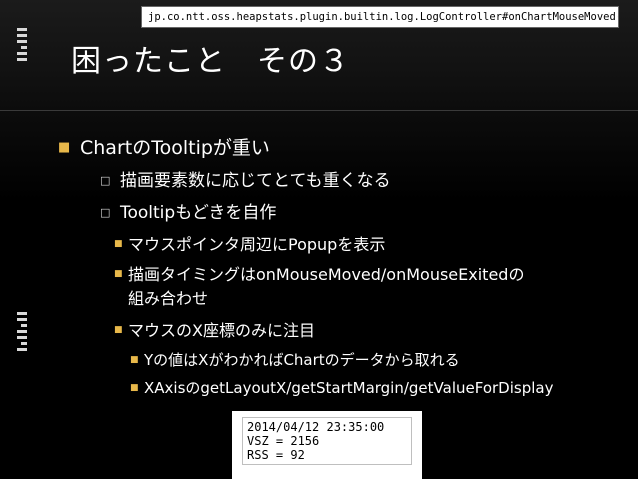 The image size is (638, 479). I want to click on bullet-level4: ■ Yの値はXがわかればChartのデータから取れる, so click(295, 360).